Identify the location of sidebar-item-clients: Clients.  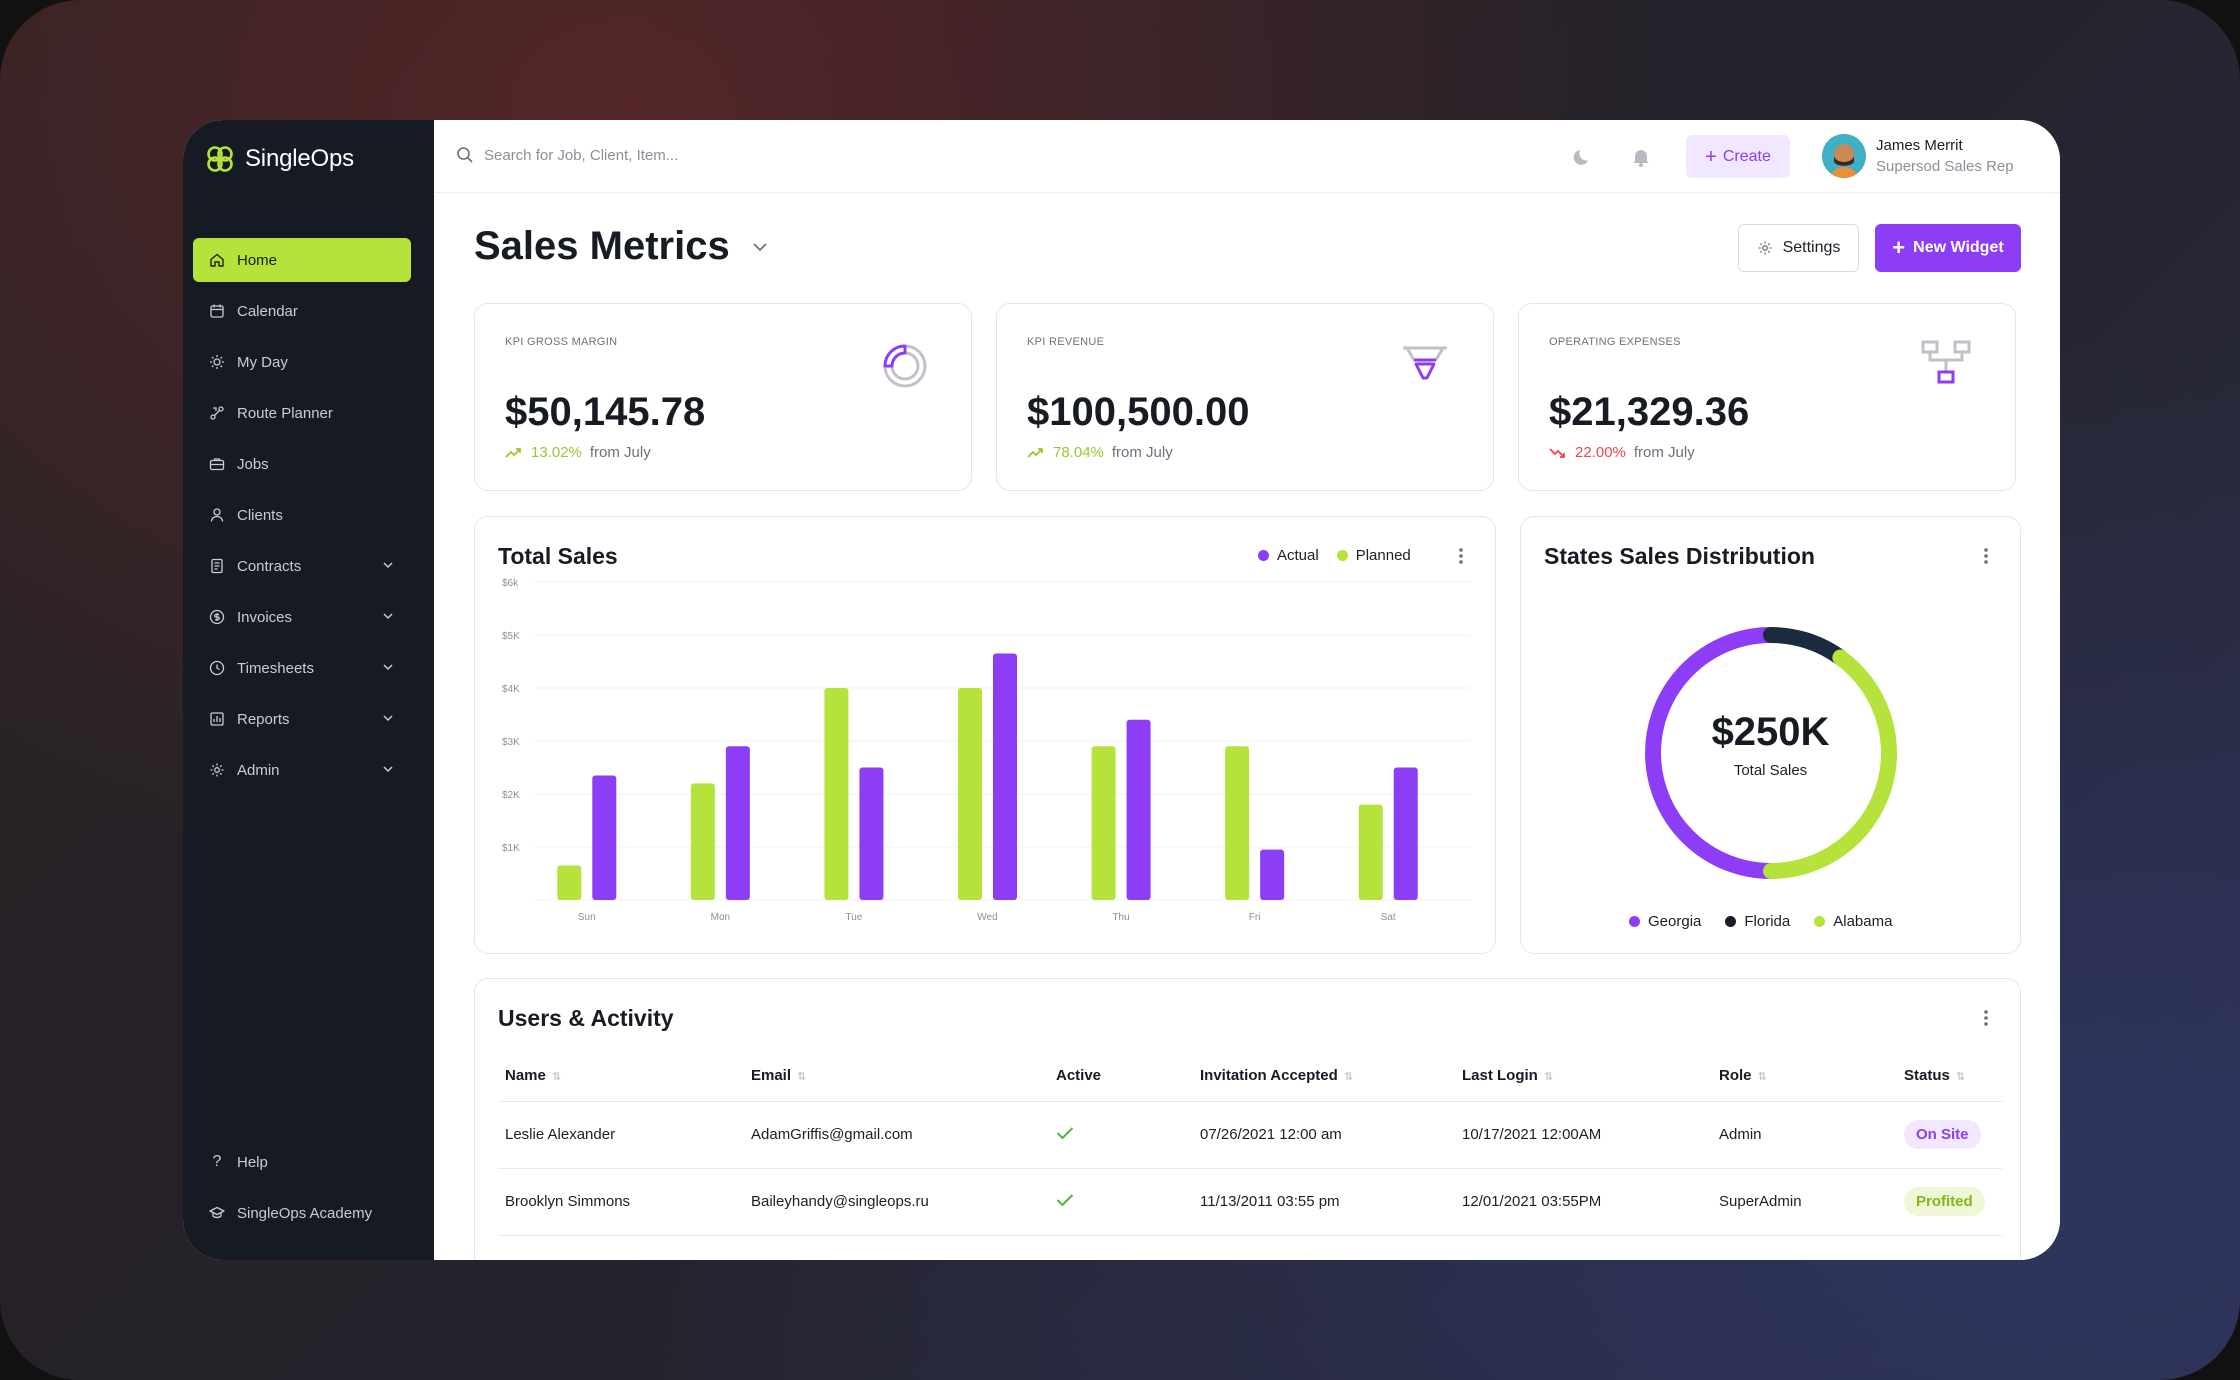
(302, 515).